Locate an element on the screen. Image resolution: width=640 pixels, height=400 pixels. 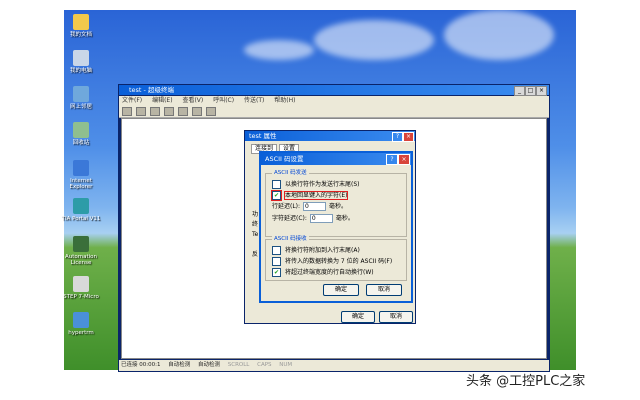
step7-icon is located at coordinates (81, 284).